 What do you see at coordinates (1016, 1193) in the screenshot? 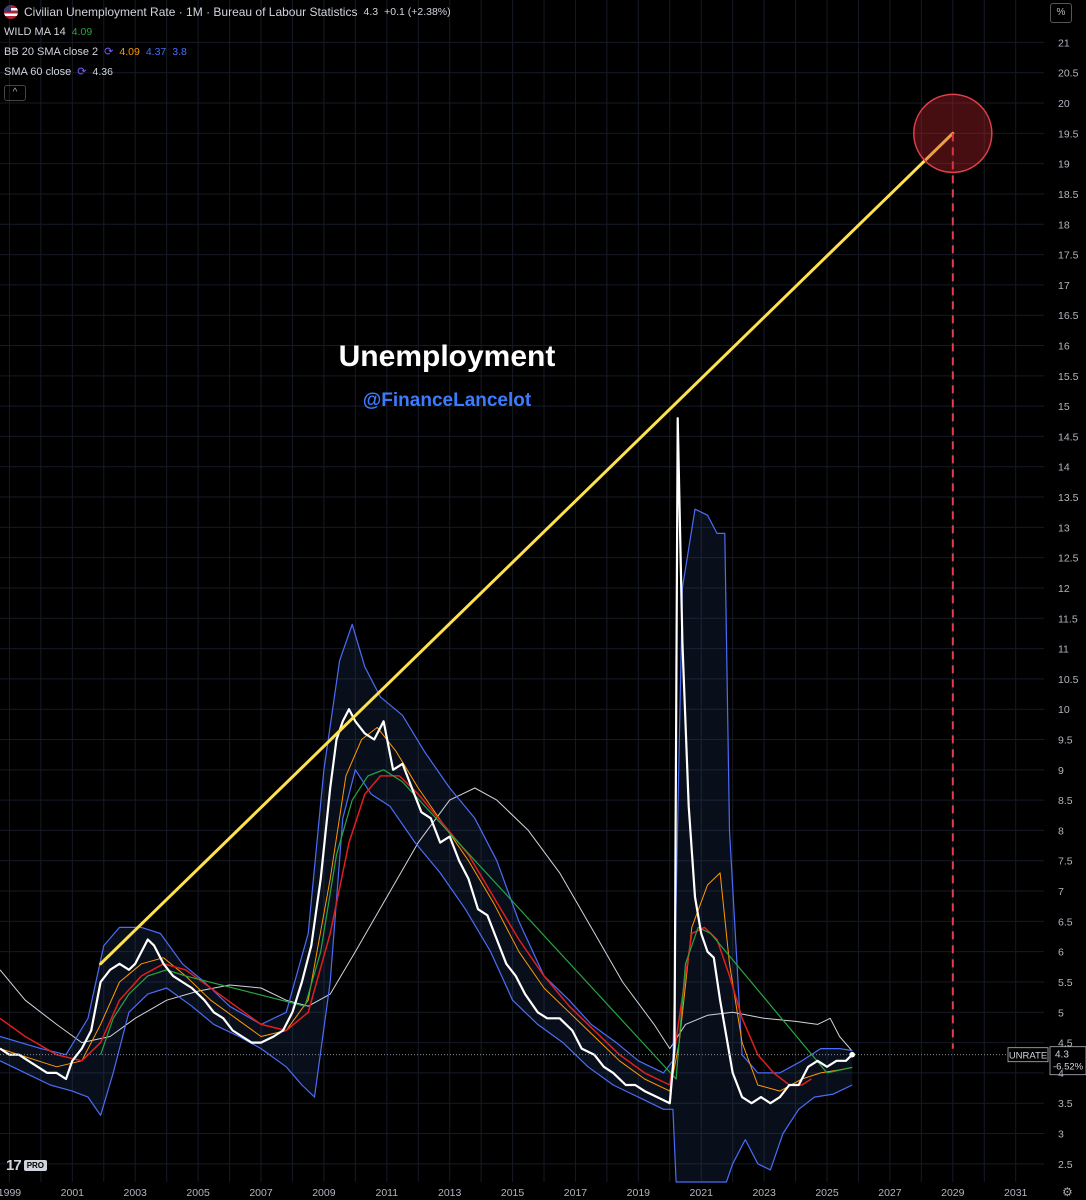
I see `x-tick-label: 2031` at bounding box center [1016, 1193].